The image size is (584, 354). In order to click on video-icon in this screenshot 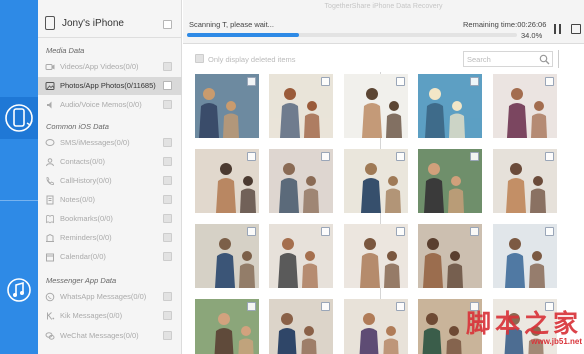, I will do `click(50, 67)`.